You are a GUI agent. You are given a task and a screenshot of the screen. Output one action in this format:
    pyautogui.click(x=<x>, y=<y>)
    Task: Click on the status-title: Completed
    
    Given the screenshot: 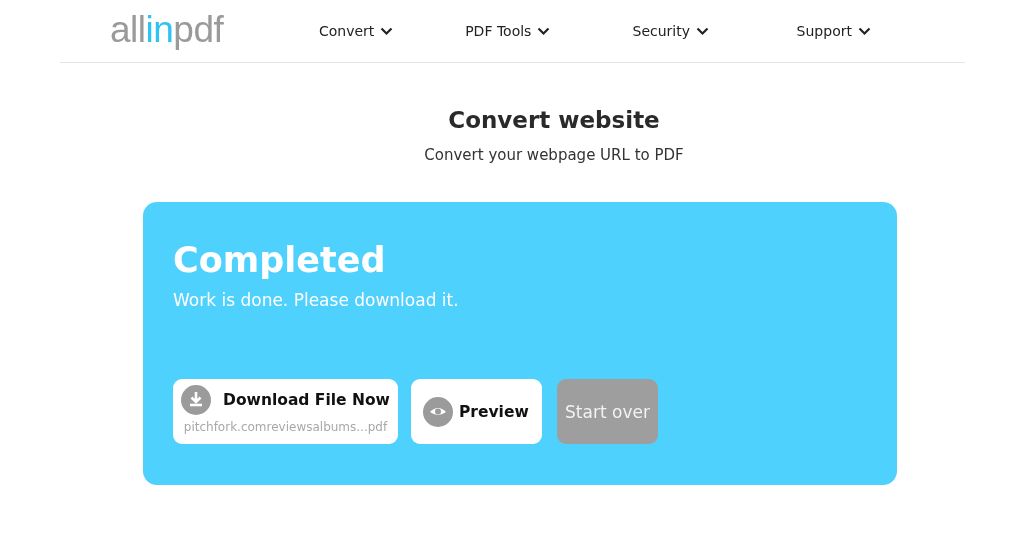 What is the action you would take?
    pyautogui.click(x=279, y=260)
    